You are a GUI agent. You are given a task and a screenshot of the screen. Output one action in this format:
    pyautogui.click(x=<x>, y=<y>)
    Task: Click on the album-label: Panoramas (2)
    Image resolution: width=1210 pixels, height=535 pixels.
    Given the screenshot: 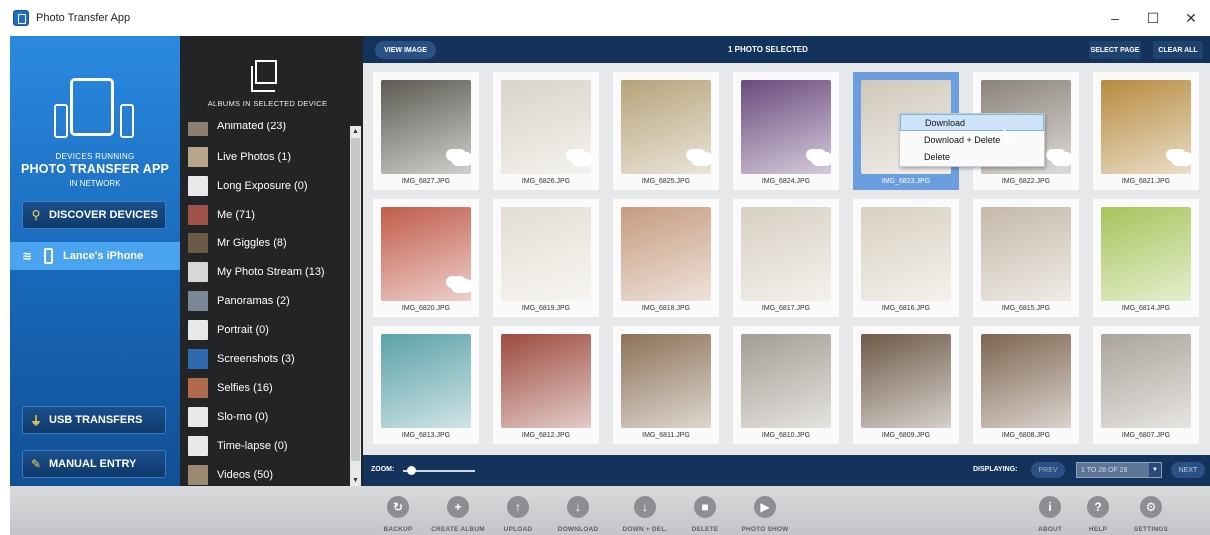 What is the action you would take?
    pyautogui.click(x=253, y=301)
    